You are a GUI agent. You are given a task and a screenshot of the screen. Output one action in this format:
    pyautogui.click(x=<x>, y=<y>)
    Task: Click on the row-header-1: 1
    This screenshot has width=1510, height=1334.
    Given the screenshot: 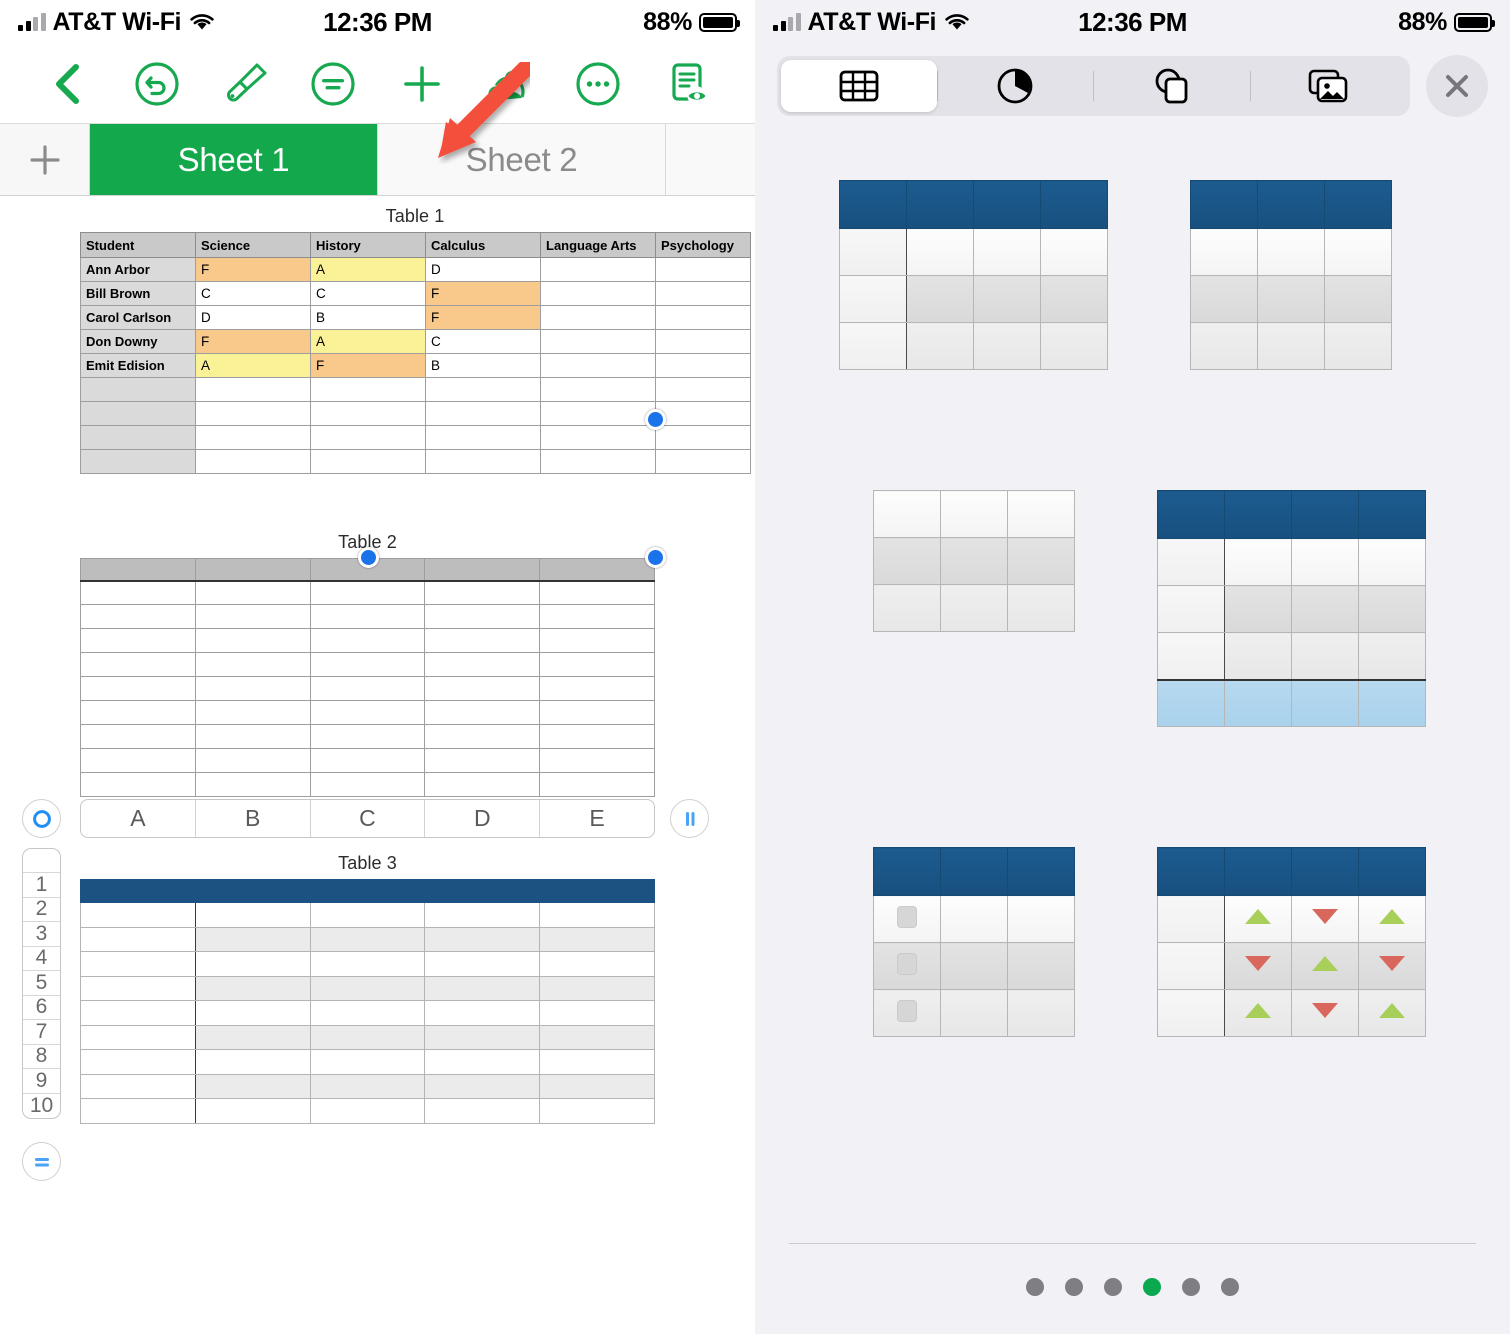 What is the action you would take?
    pyautogui.click(x=41, y=885)
    